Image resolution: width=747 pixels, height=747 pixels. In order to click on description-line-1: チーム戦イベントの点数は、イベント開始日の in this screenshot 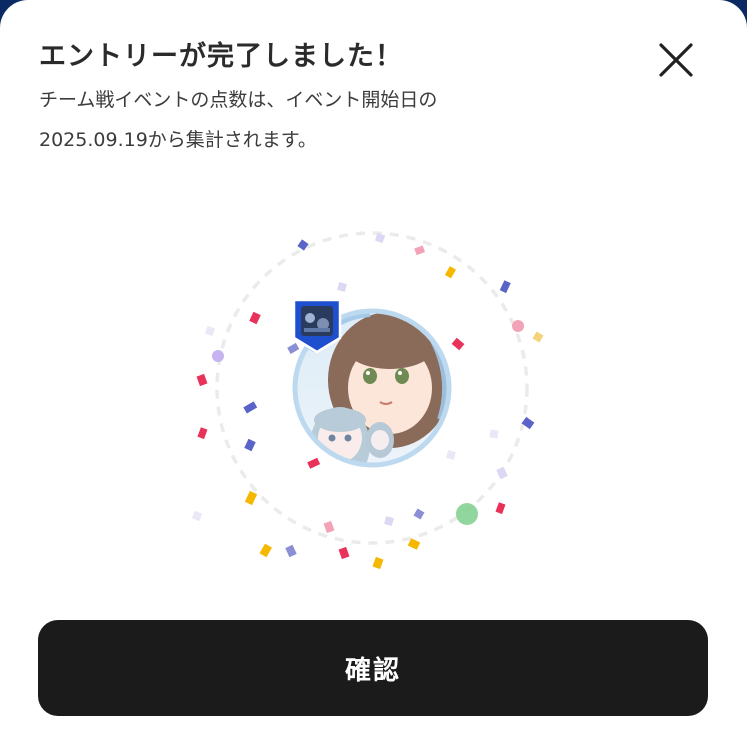, I will do `click(238, 100)`.